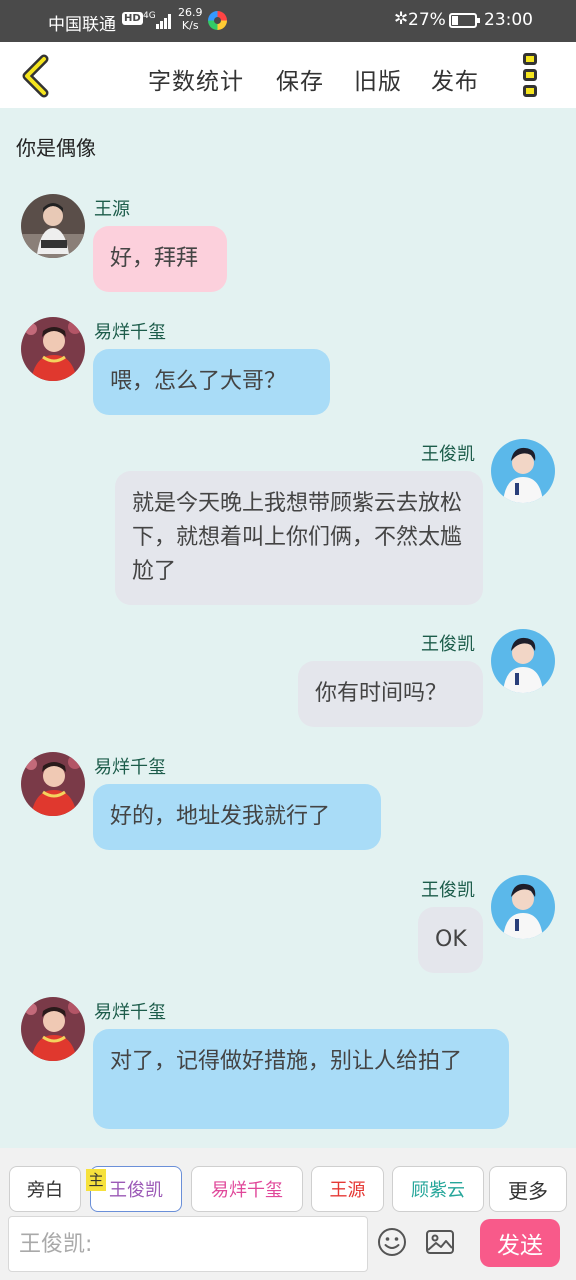  Describe the element at coordinates (440, 1242) in the screenshot. I see `image-icon` at that location.